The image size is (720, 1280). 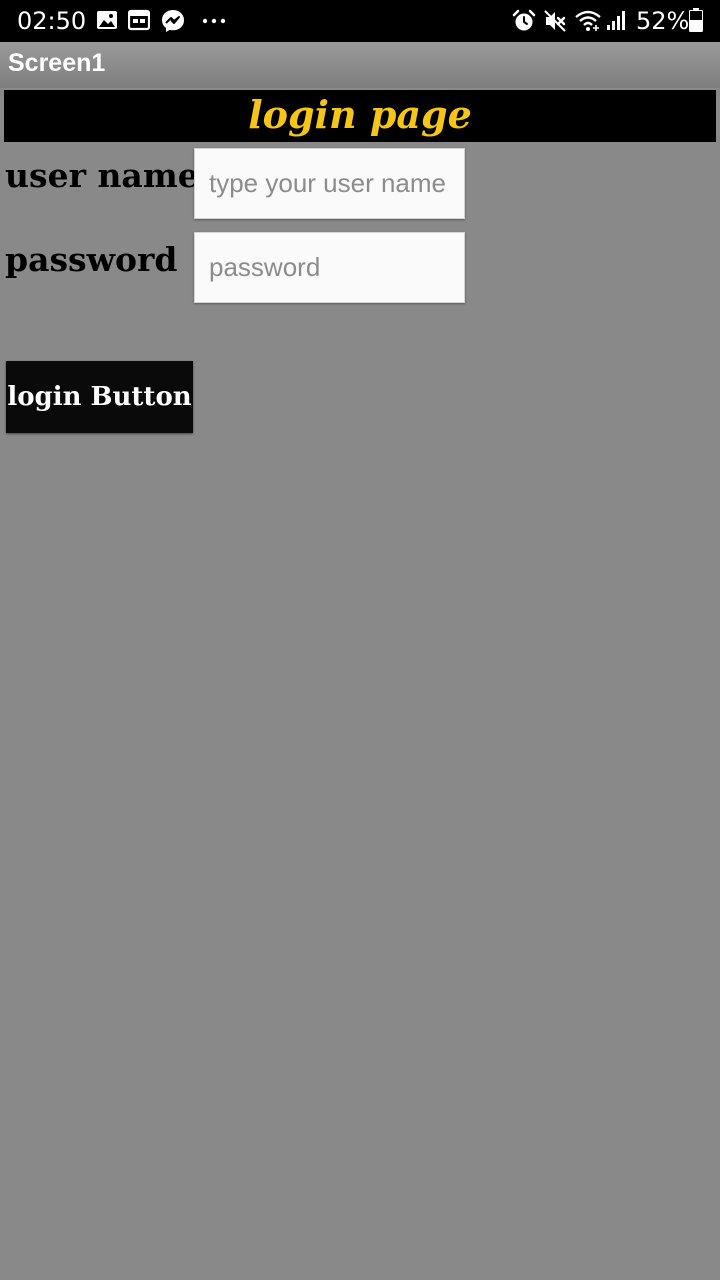 I want to click on password-label: password, so click(x=91, y=259).